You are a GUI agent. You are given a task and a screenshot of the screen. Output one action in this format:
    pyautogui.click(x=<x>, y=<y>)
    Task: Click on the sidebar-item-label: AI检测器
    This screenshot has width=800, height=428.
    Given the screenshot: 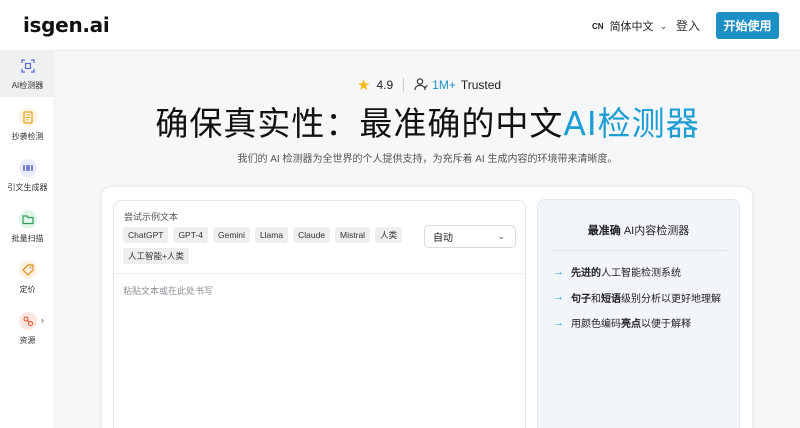 What is the action you would take?
    pyautogui.click(x=27, y=85)
    